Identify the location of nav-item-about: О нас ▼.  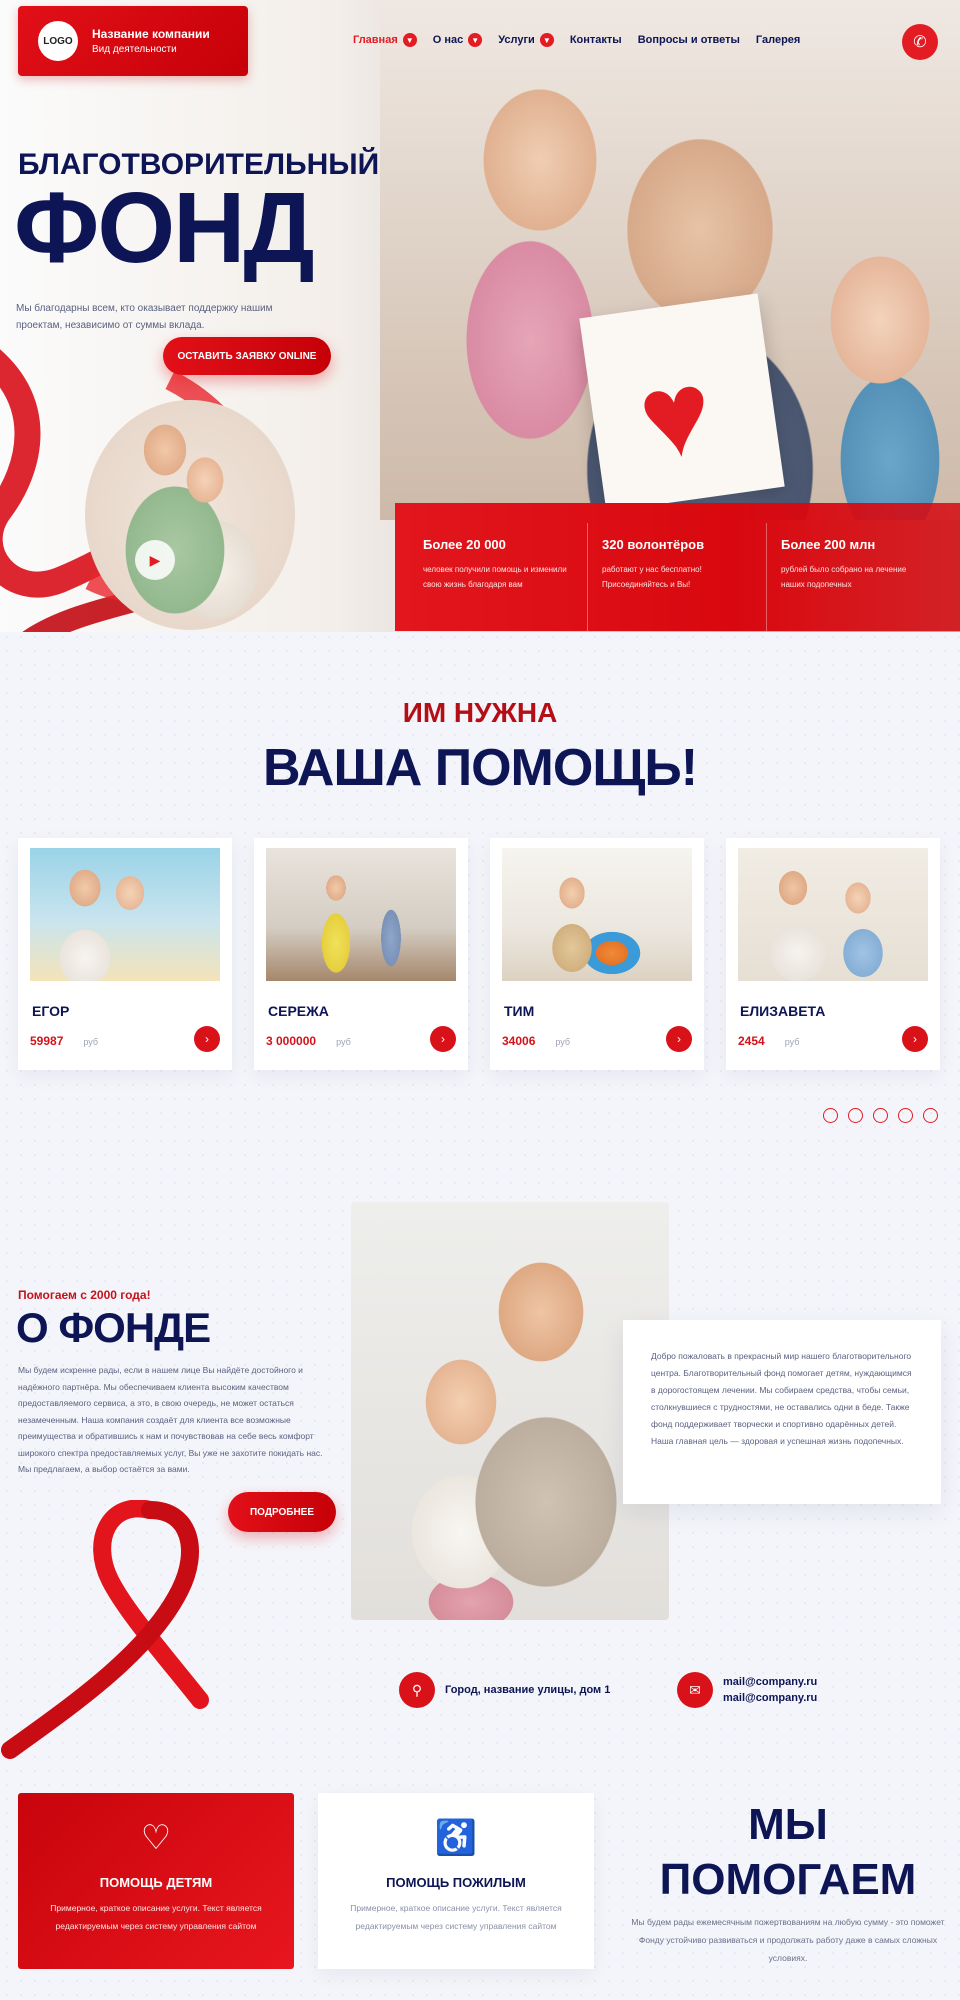
(458, 40).